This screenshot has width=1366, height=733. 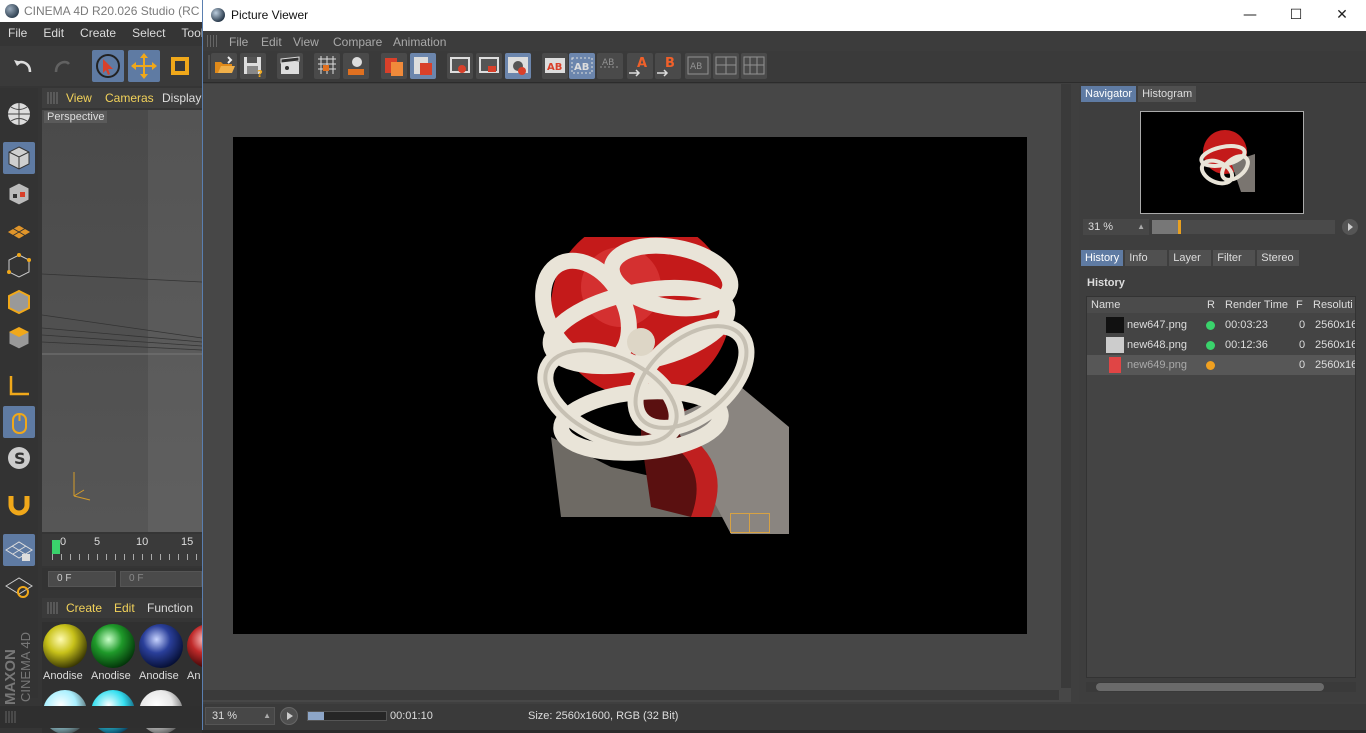 I want to click on c4d-menu-select: Select, so click(x=148, y=34).